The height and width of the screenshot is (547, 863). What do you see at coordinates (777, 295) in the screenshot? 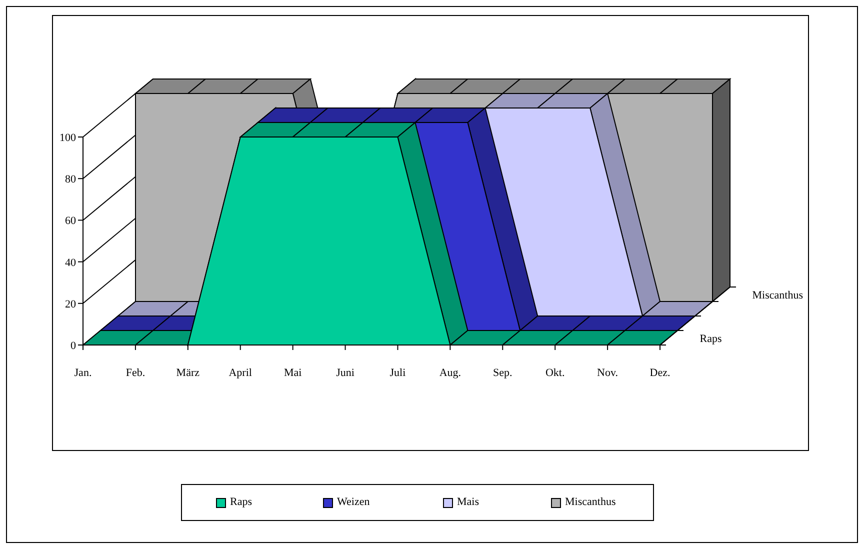
I see `depth-axis-label: Miscanthus` at bounding box center [777, 295].